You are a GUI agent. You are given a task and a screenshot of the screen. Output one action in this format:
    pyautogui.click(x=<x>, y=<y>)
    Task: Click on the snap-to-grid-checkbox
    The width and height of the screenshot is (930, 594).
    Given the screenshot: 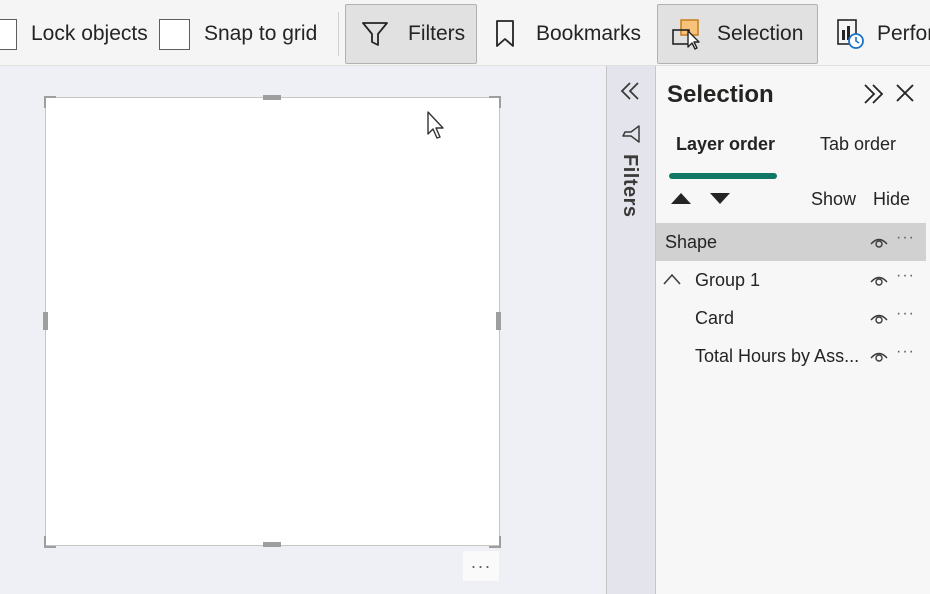 What is the action you would take?
    pyautogui.click(x=174, y=34)
    